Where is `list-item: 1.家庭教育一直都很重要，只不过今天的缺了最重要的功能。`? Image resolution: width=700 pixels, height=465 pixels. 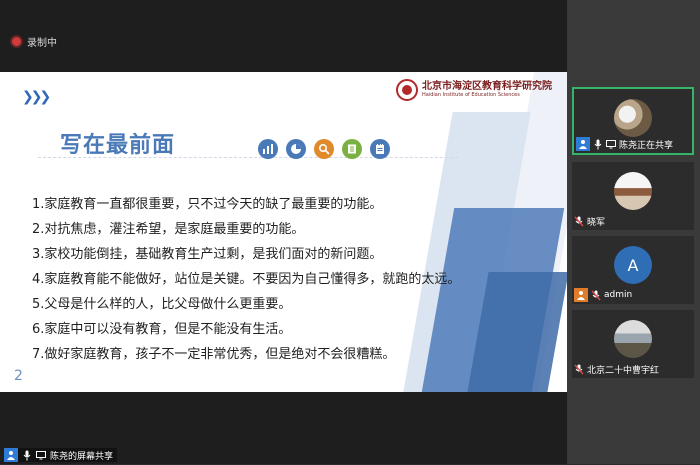
list-item: 1.家庭教育一直都很重要，只不过今天的缺了最重要的功能。 is located at coordinates (207, 204).